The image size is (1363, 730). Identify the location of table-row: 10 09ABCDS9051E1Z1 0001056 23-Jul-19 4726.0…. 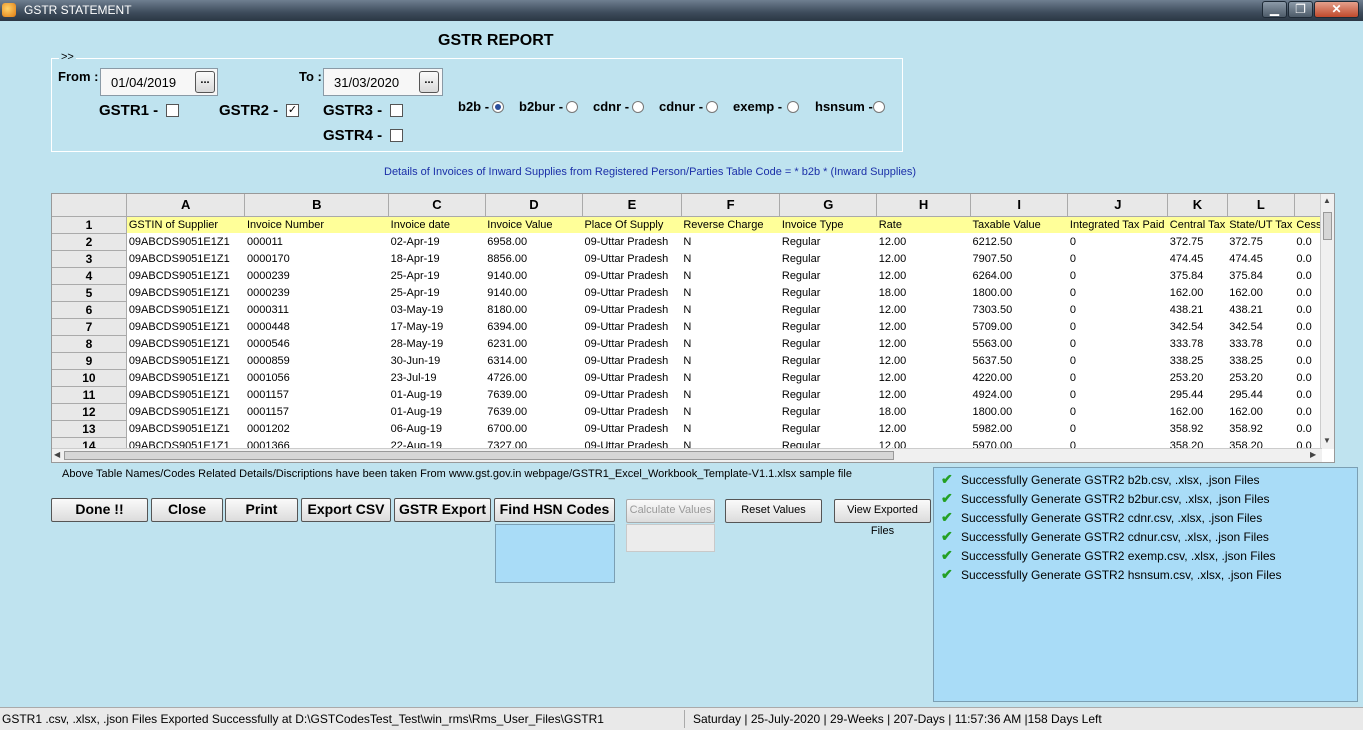
(693, 378).